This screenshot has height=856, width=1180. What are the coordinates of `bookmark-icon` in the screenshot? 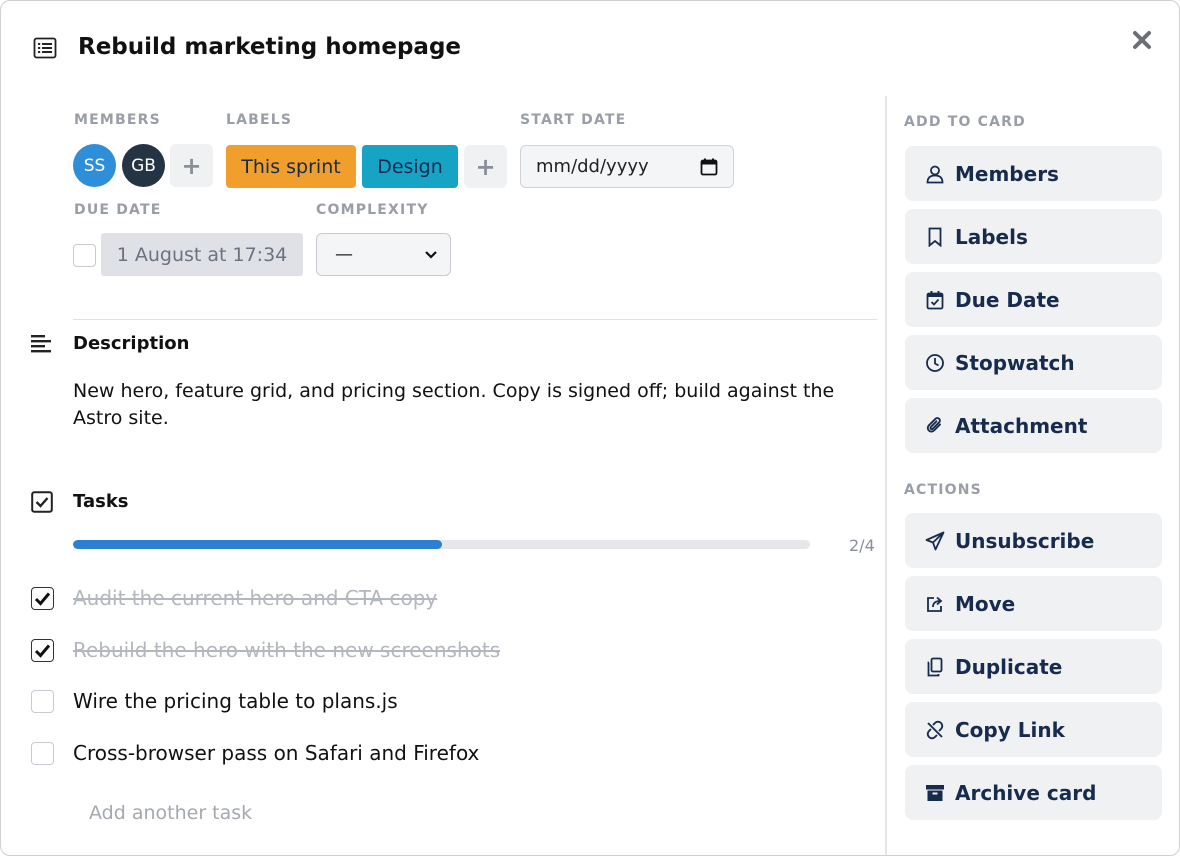 It's located at (935, 237).